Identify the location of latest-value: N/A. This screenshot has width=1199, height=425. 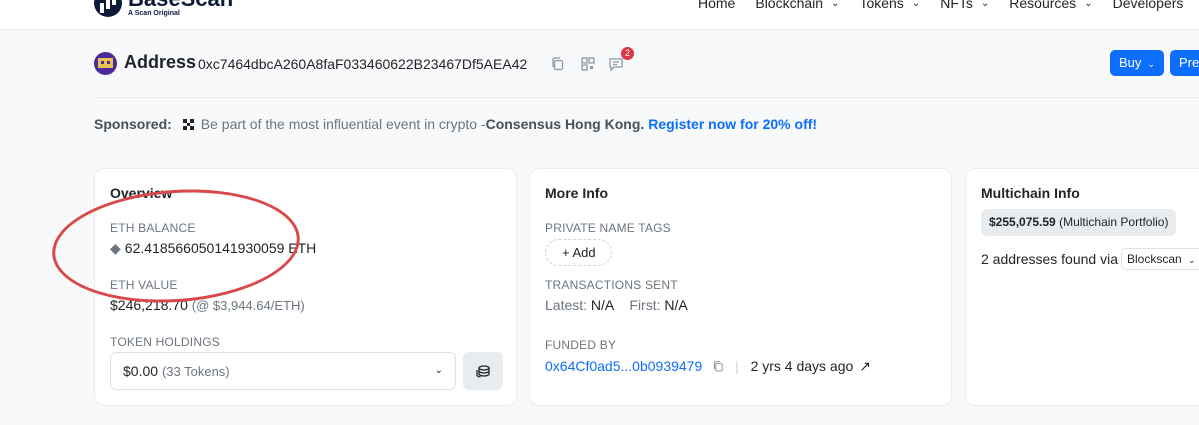
(602, 305).